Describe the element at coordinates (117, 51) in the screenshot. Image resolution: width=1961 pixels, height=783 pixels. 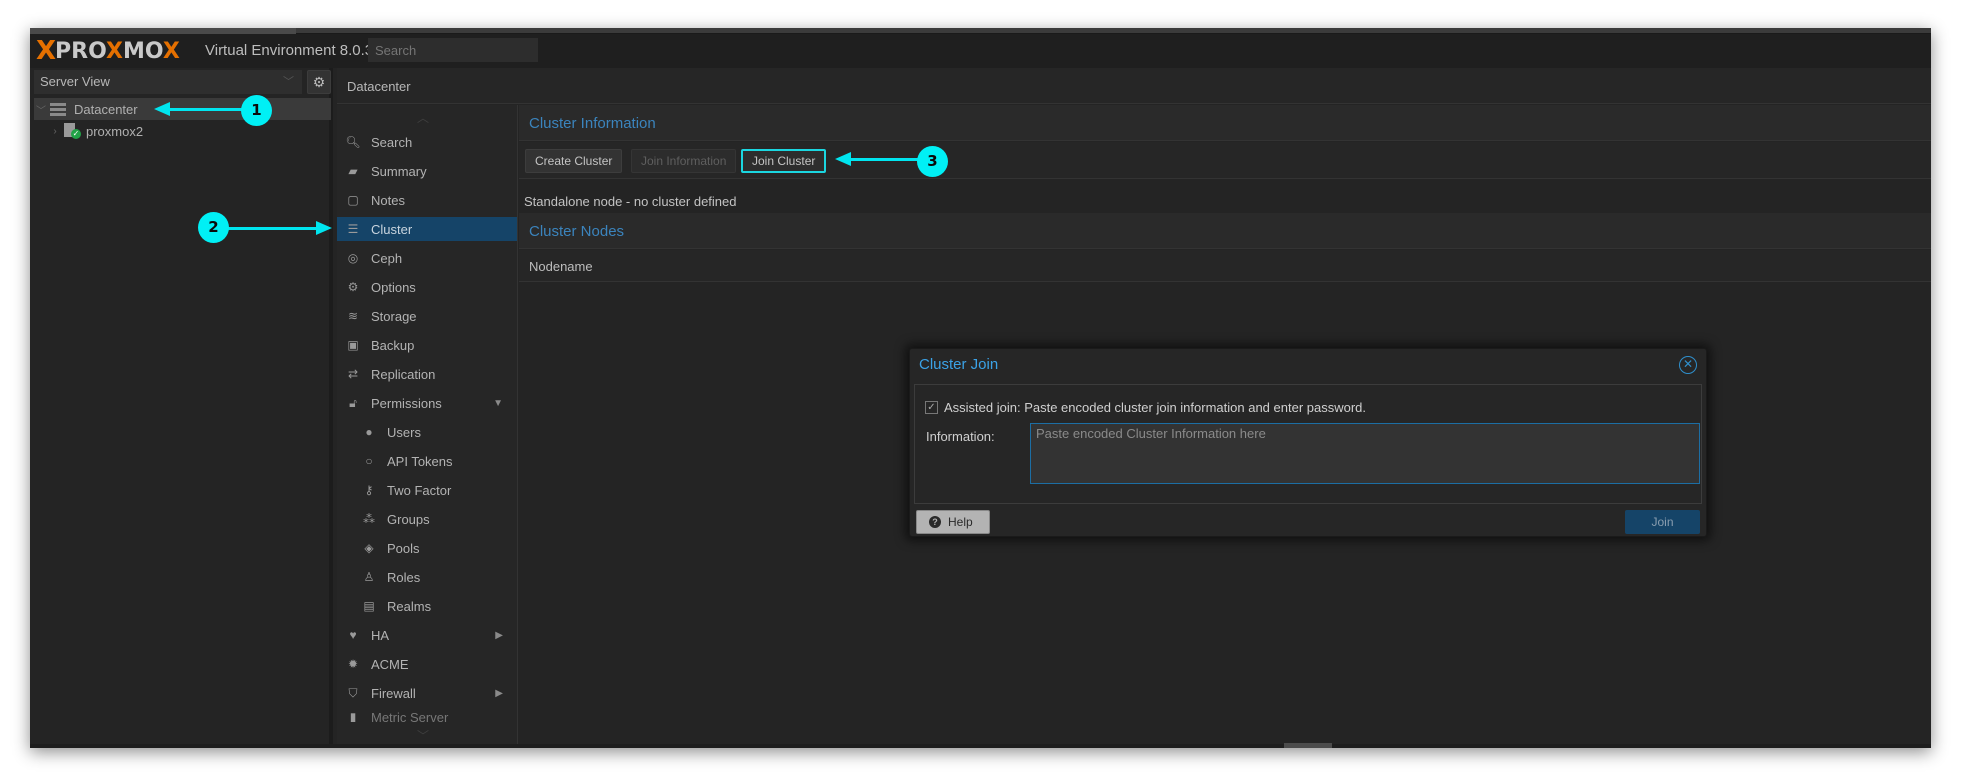
I see `logo-wordmark: PROXMOX` at that location.